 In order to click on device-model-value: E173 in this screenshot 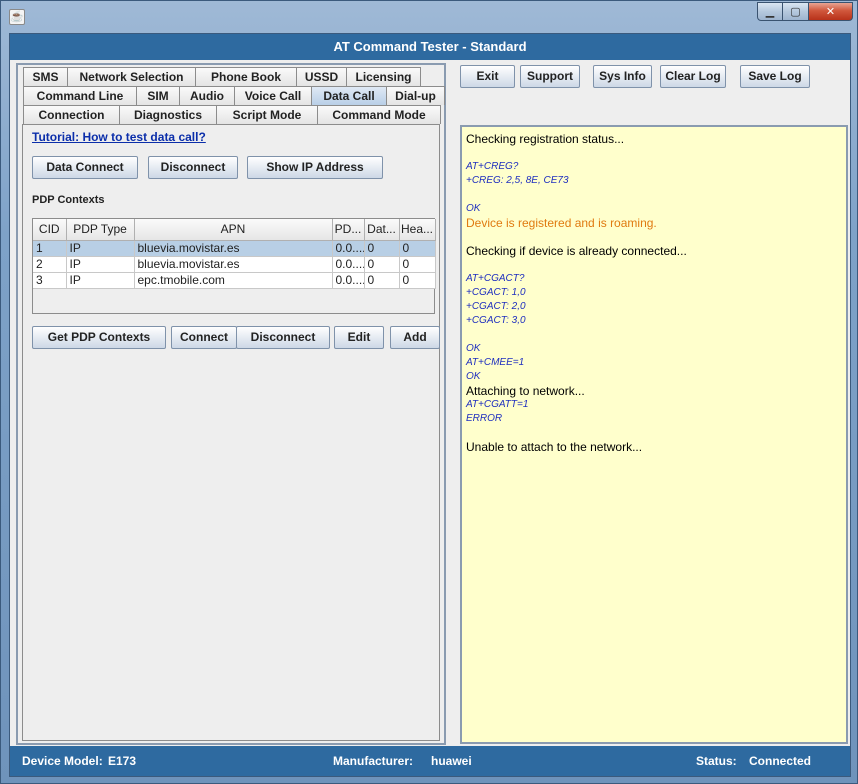, I will do `click(122, 761)`.